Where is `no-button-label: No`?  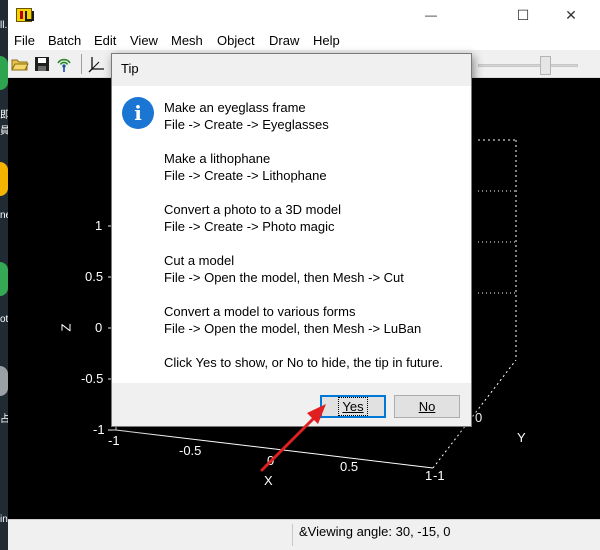 no-button-label: No is located at coordinates (427, 406).